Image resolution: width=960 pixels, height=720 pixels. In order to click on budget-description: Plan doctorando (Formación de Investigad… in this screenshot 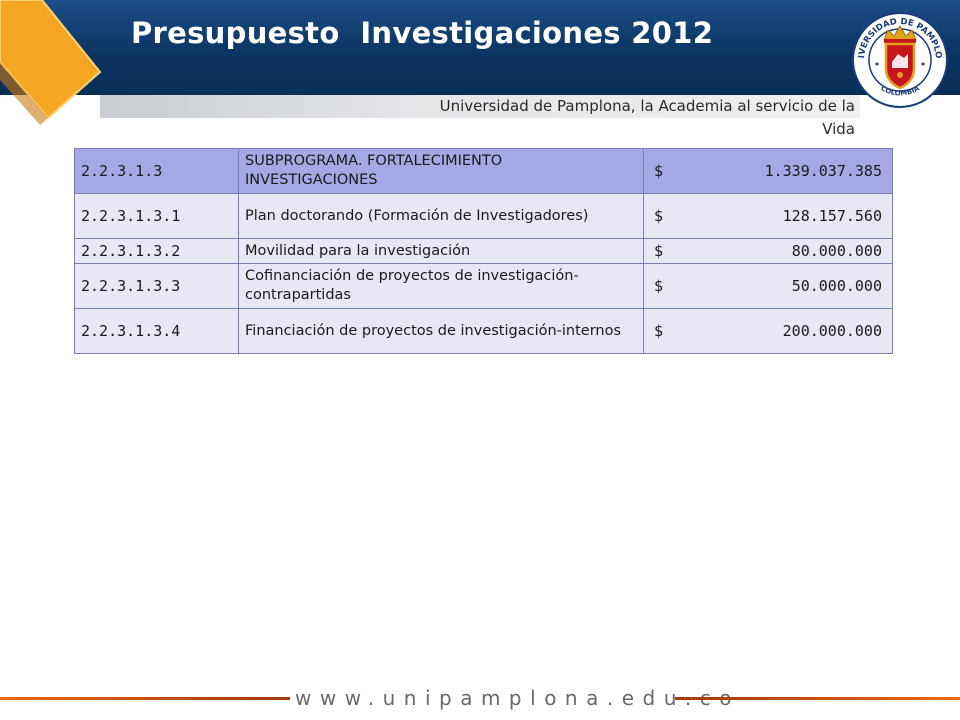, I will do `click(441, 216)`.